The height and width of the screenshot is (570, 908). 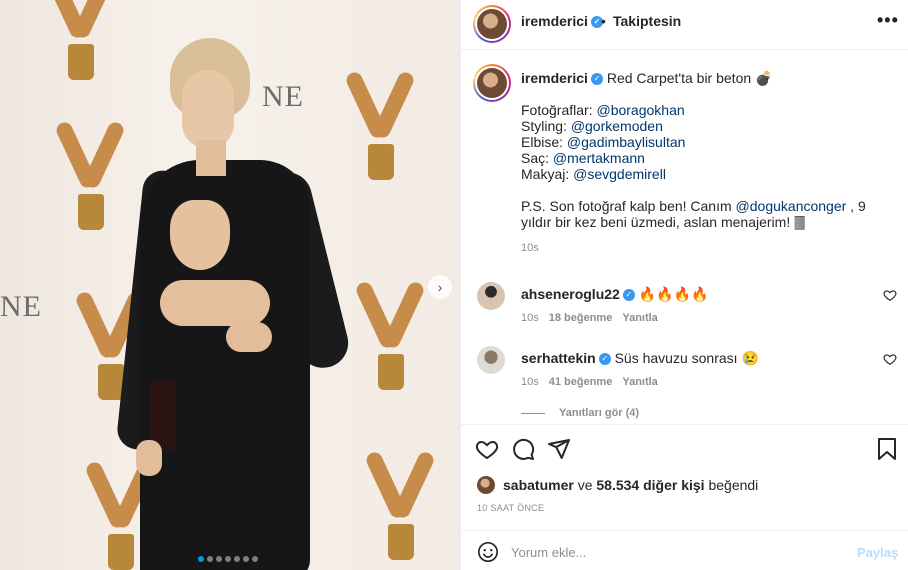 I want to click on add-comment-bar: Paylaş, so click(x=684, y=550).